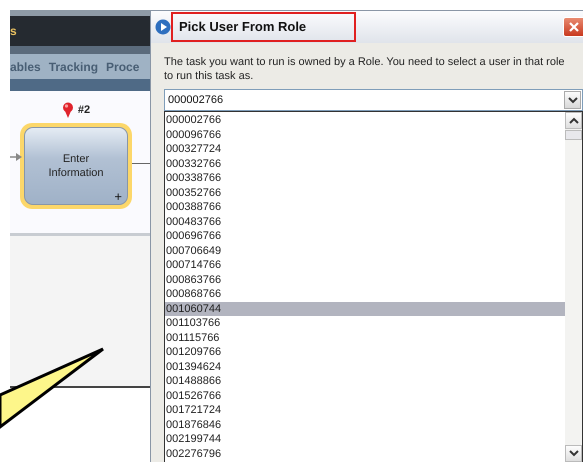 This screenshot has width=583, height=462. What do you see at coordinates (365, 69) in the screenshot?
I see `message-text: The task you want to run is owned by a Role. You need to select a user in that role to run this task as.` at bounding box center [365, 69].